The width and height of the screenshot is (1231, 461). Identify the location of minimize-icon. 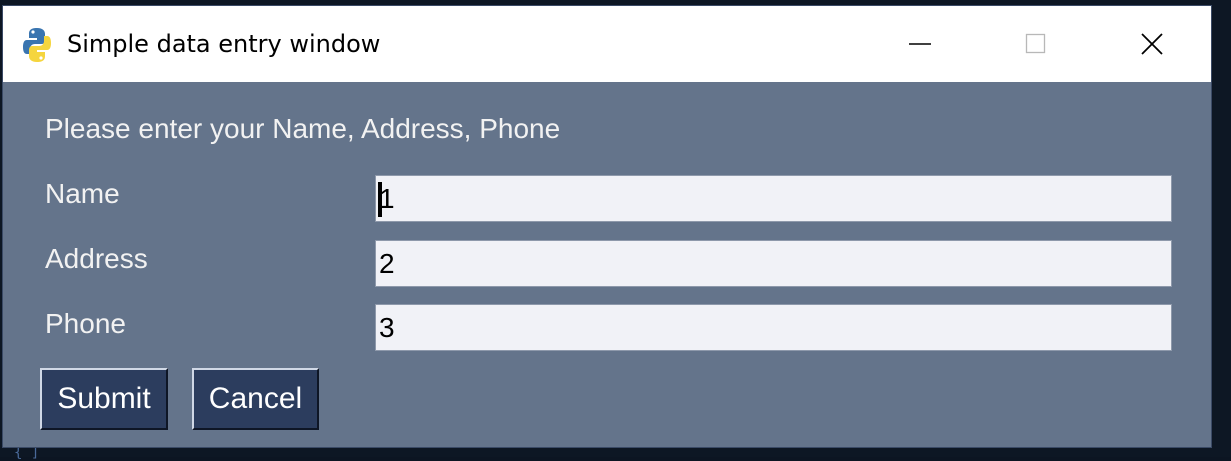
(920, 44).